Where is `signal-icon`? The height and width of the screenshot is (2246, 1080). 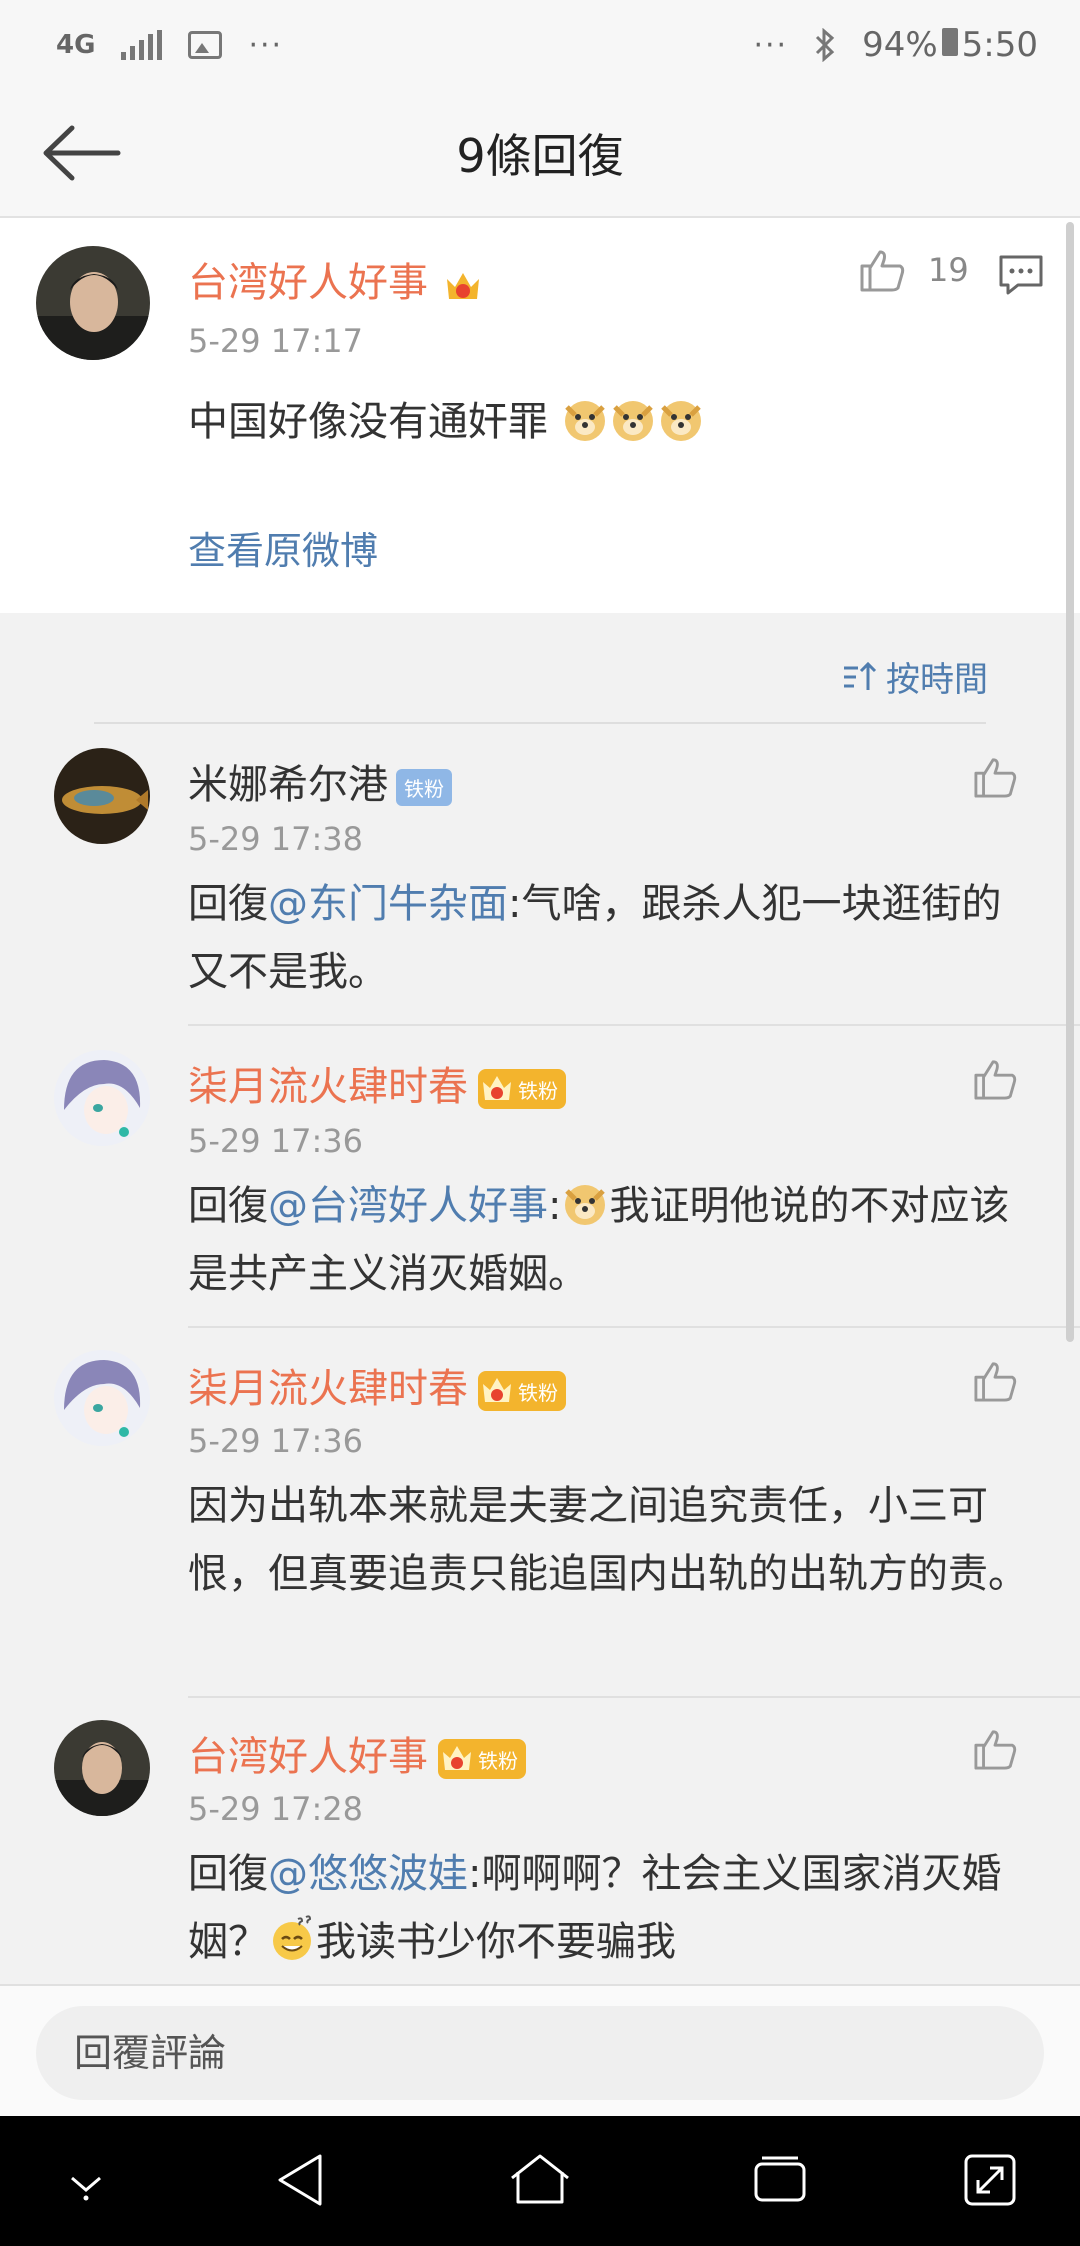 signal-icon is located at coordinates (142, 45).